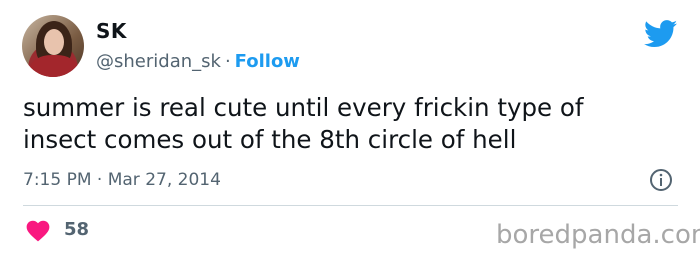  I want to click on handle-row: @sheridan_sk · Follow, so click(198, 61).